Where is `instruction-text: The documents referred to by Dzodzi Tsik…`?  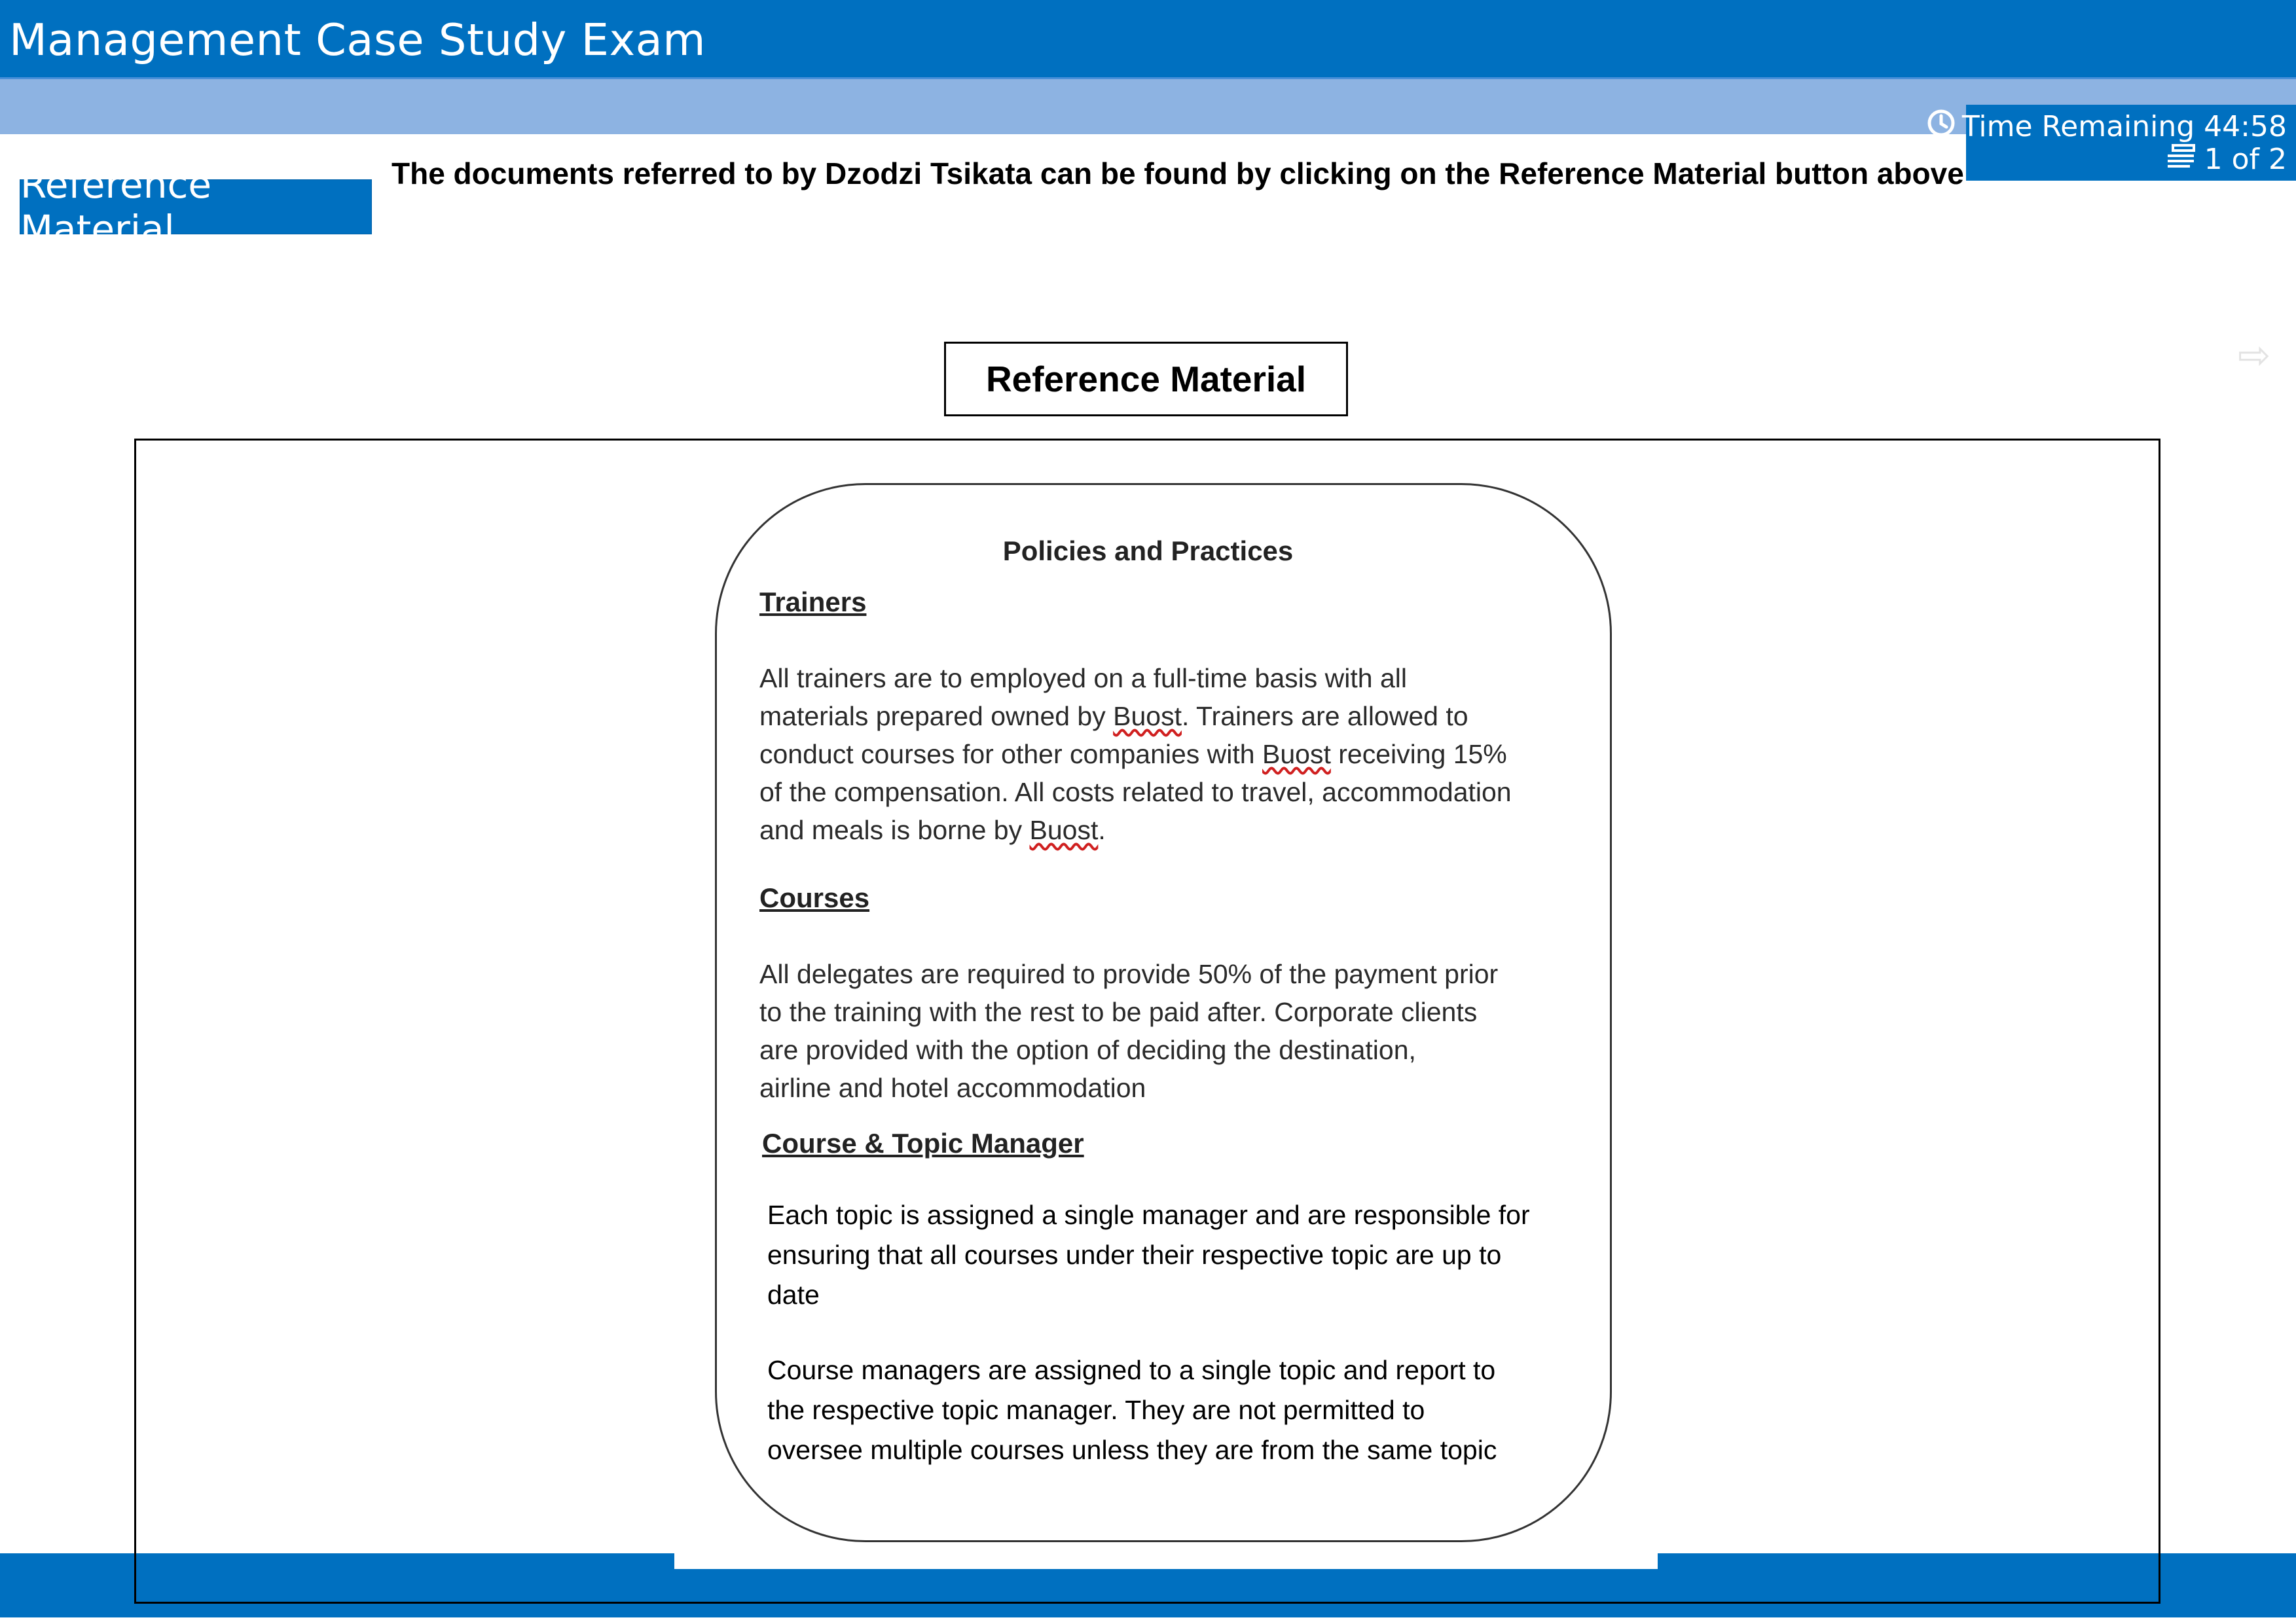 instruction-text: The documents referred to by Dzodzi Tsik… is located at coordinates (1178, 173).